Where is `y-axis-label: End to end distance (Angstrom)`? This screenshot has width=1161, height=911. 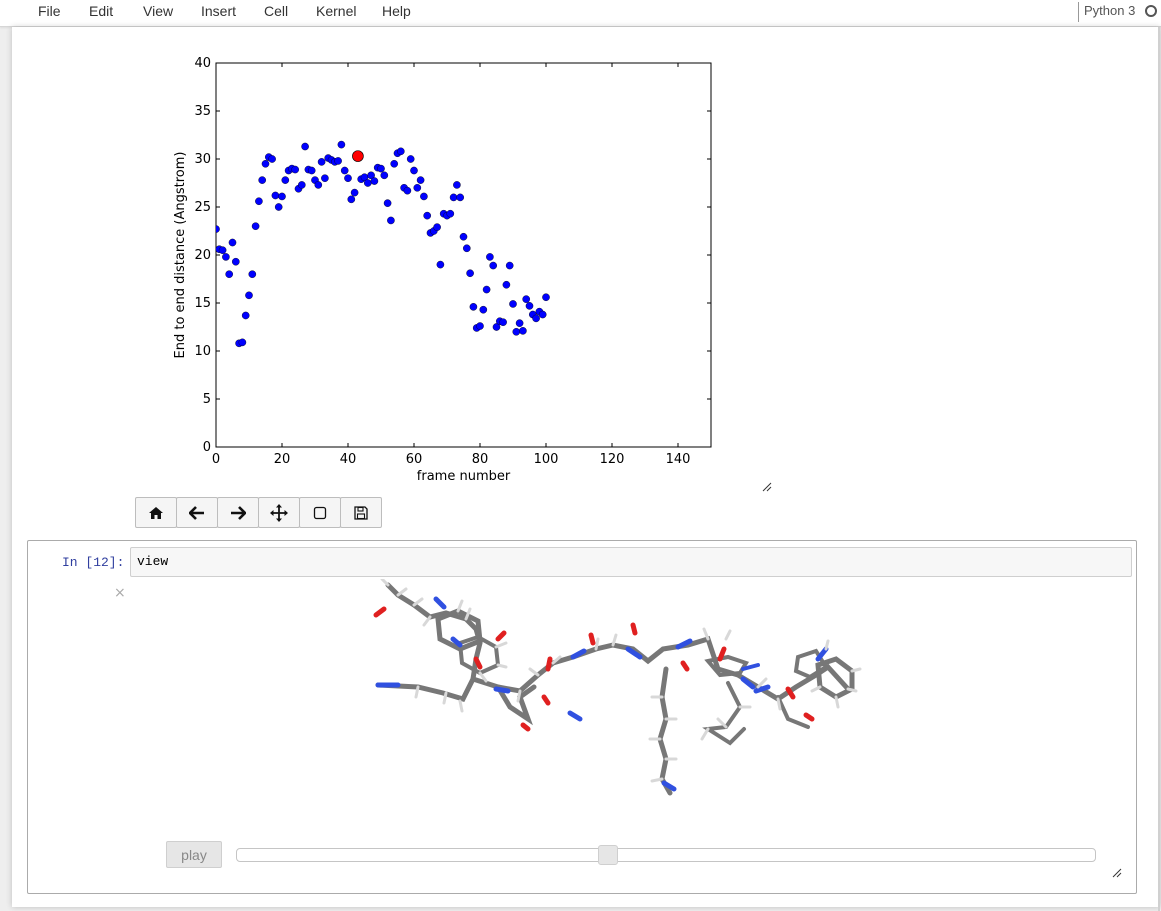 y-axis-label: End to end distance (Angstrom) is located at coordinates (180, 255).